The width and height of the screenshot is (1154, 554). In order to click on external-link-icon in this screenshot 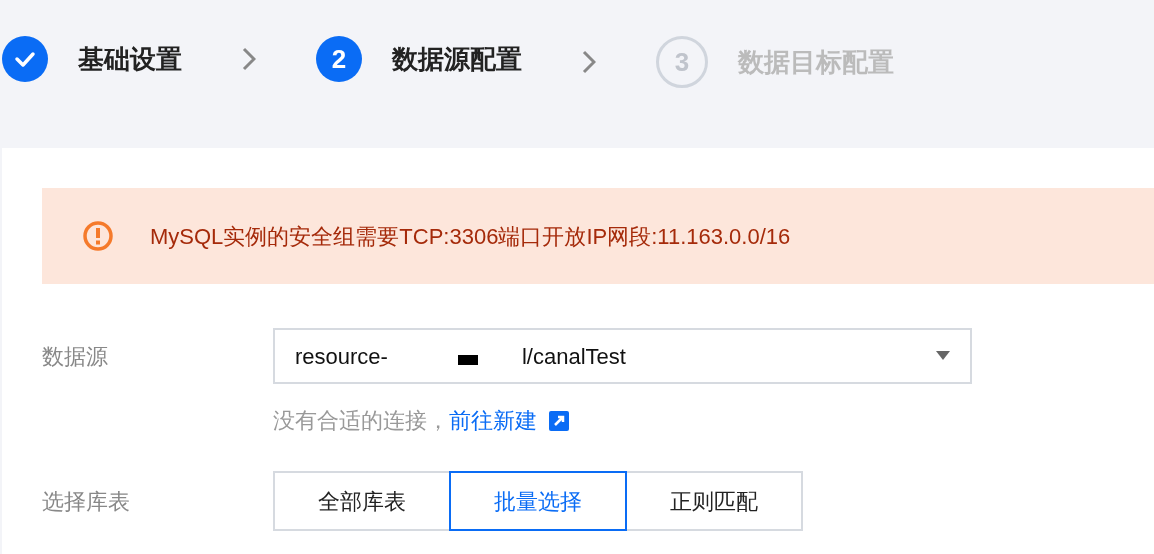, I will do `click(559, 420)`.